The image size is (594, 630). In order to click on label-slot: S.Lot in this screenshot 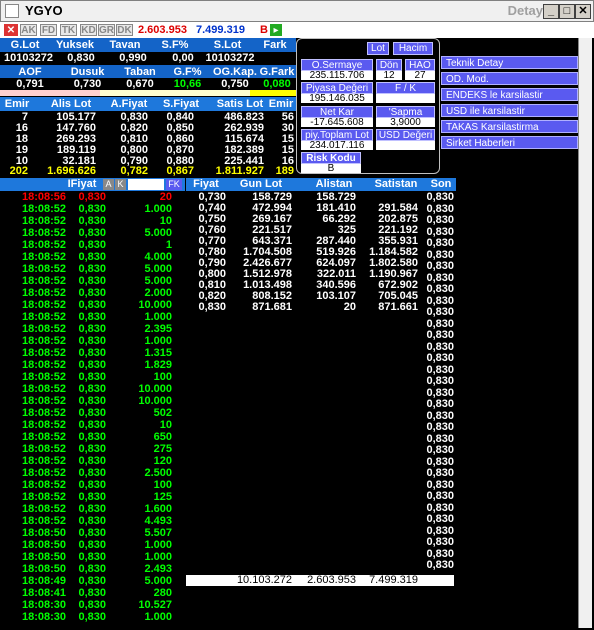, I will do `click(227, 45)`.